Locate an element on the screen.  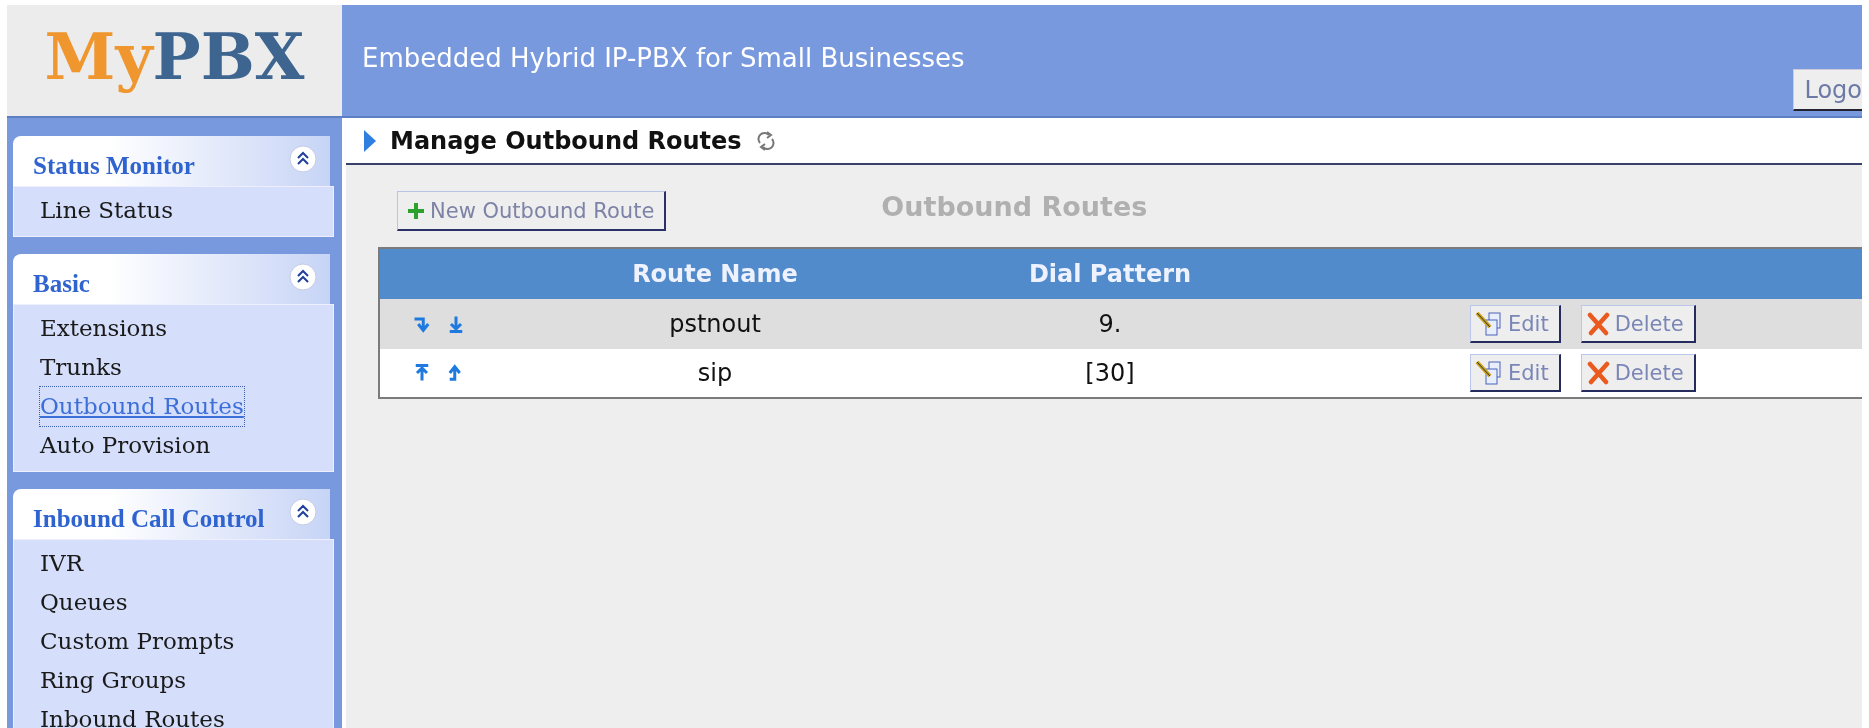
sidebar-link: Extensions is located at coordinates (104, 328).